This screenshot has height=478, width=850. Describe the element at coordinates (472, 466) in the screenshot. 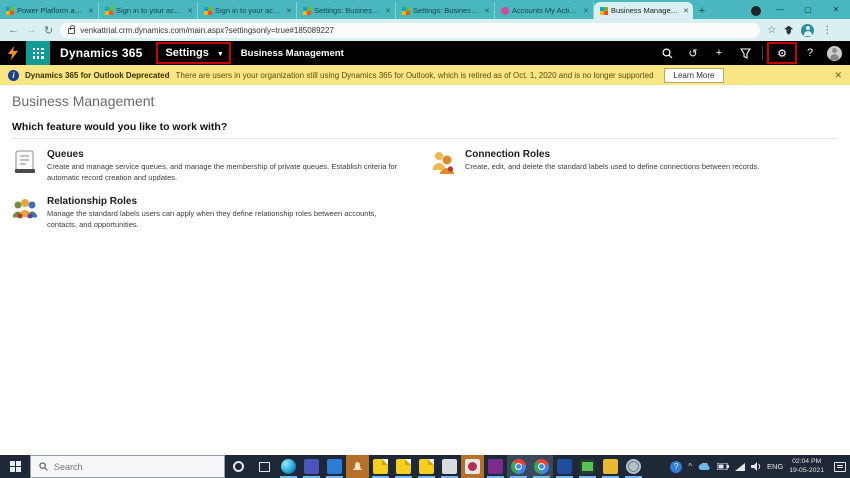

I see `media-app-icon` at that location.